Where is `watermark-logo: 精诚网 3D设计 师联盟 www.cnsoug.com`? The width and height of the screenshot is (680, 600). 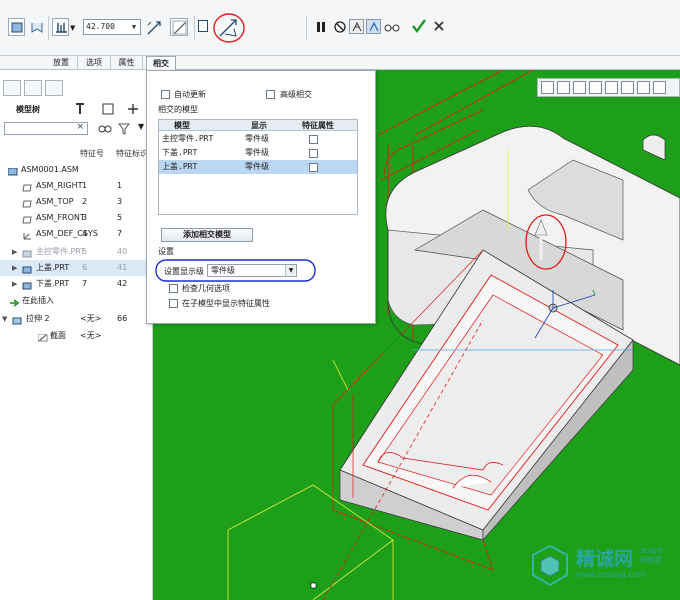 watermark-logo: 精诚网 3D设计 师联盟 www.cnsoug.com is located at coordinates (605, 570).